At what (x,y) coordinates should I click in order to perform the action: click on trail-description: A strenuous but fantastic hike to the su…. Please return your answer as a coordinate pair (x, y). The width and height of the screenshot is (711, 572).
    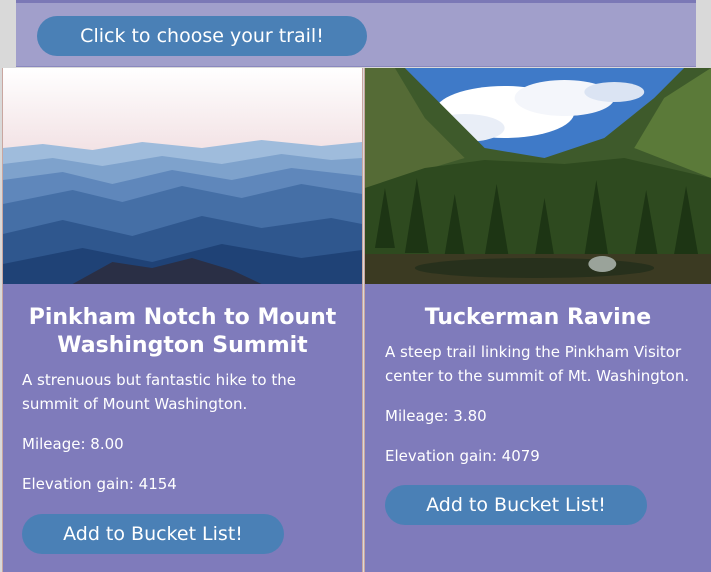
    Looking at the image, I should click on (159, 392).